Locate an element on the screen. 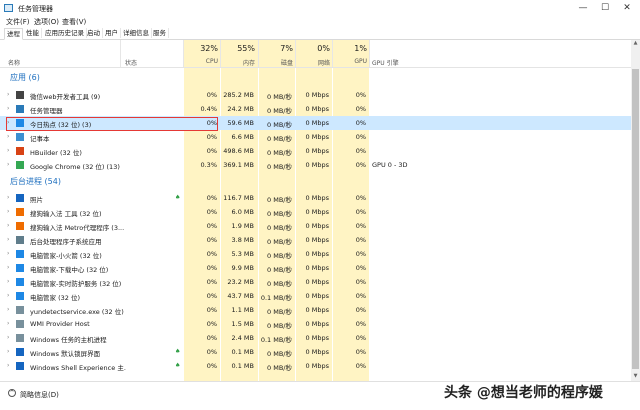 The width and height of the screenshot is (640, 410). tab-details: 详细信息 is located at coordinates (136, 33).